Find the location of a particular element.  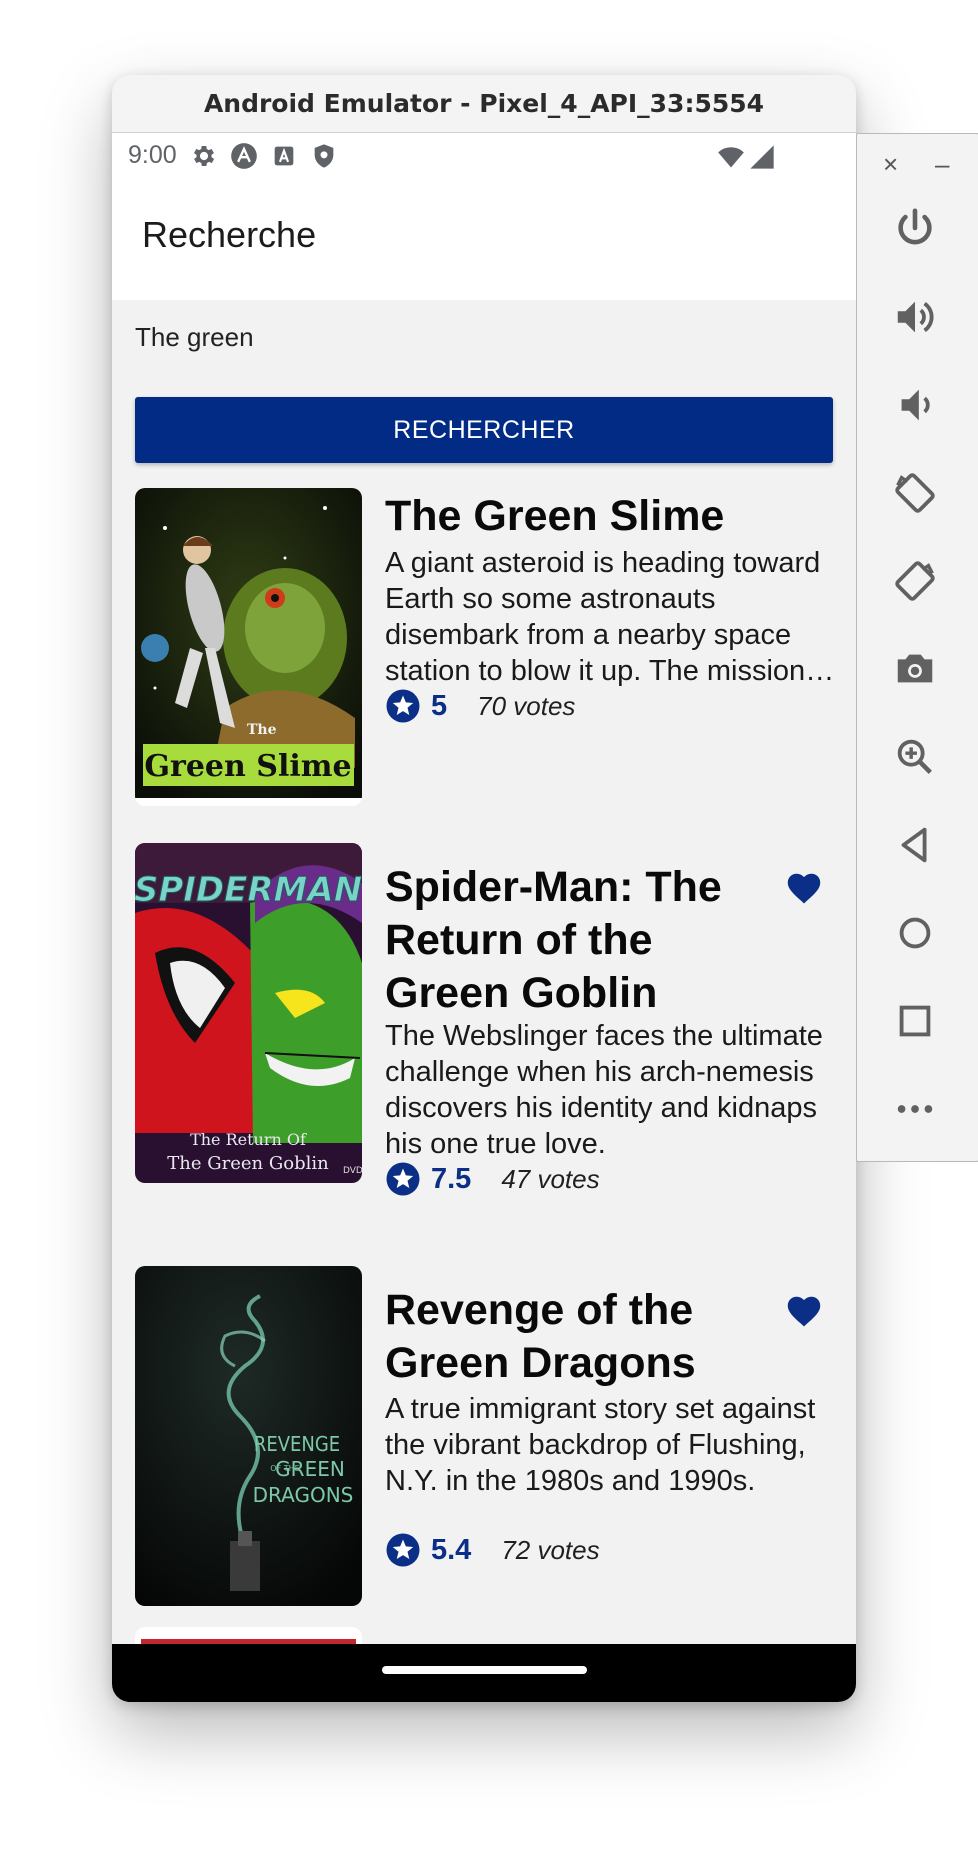

vote-count: 70 votes is located at coordinates (526, 705).